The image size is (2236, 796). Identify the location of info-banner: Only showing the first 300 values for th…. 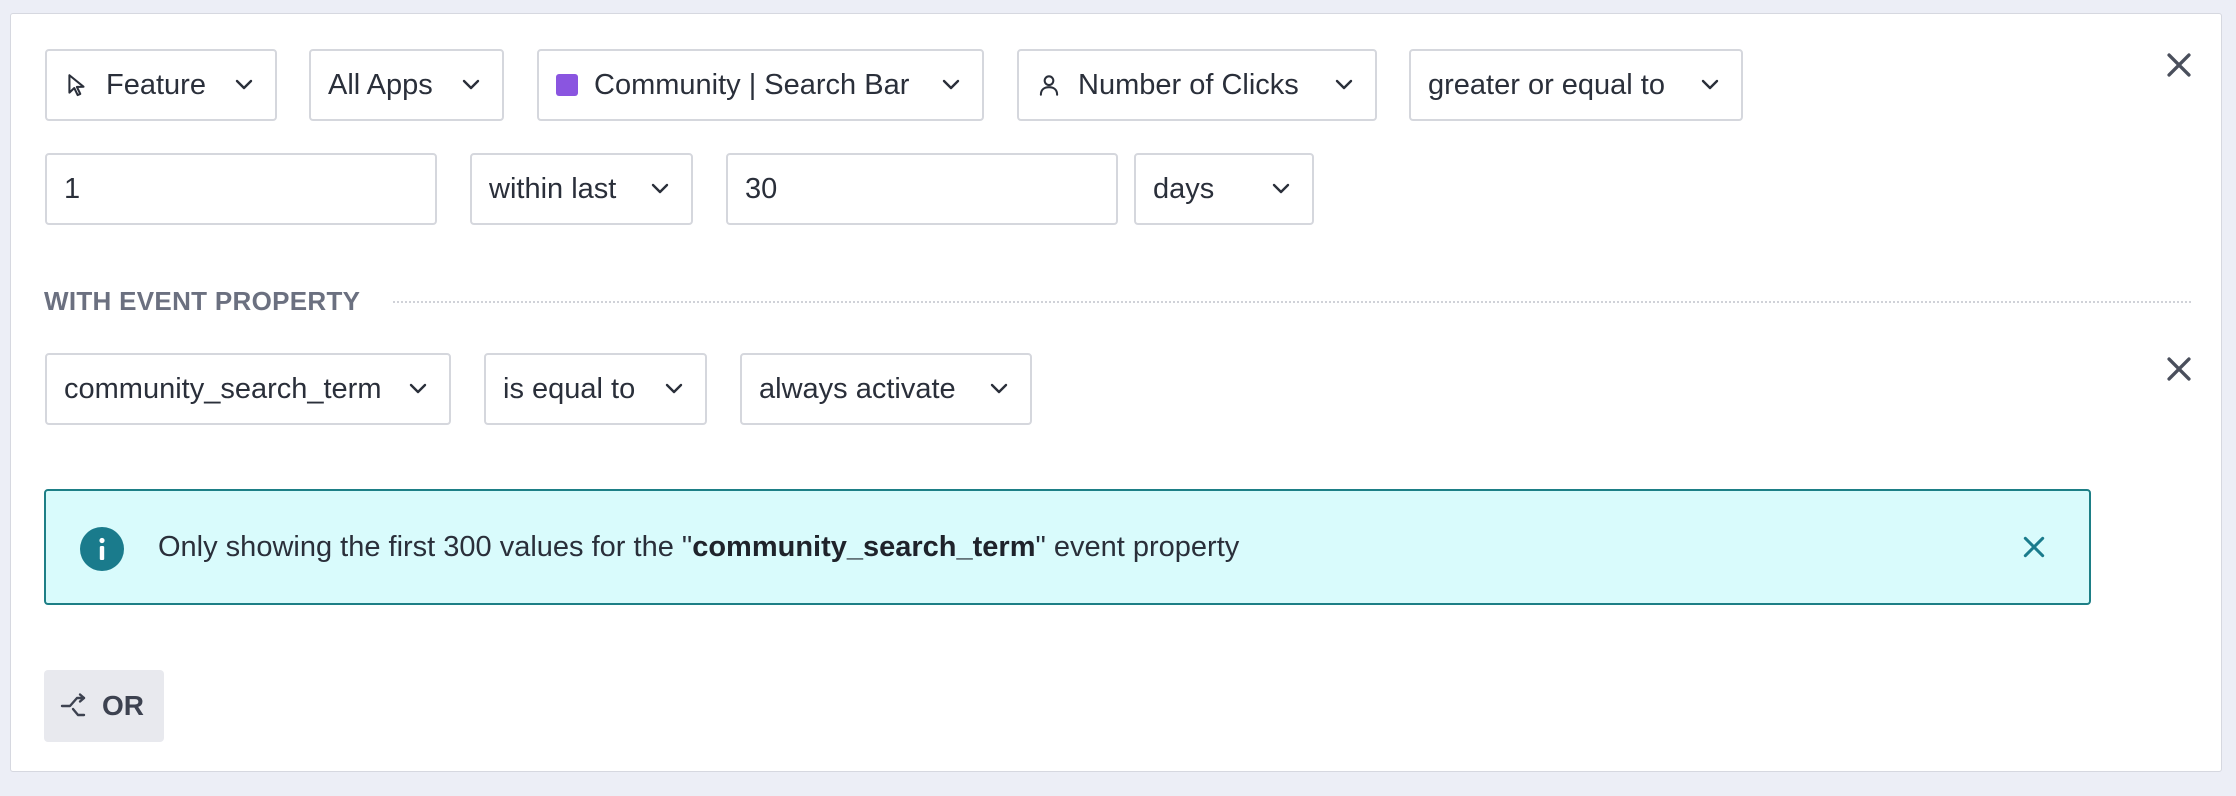
(1067, 547).